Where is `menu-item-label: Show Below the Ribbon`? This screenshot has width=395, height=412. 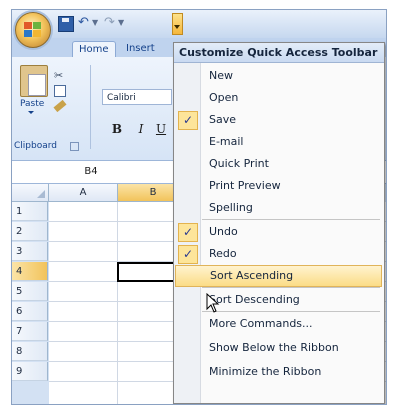 menu-item-label: Show Below the Ribbon is located at coordinates (274, 347).